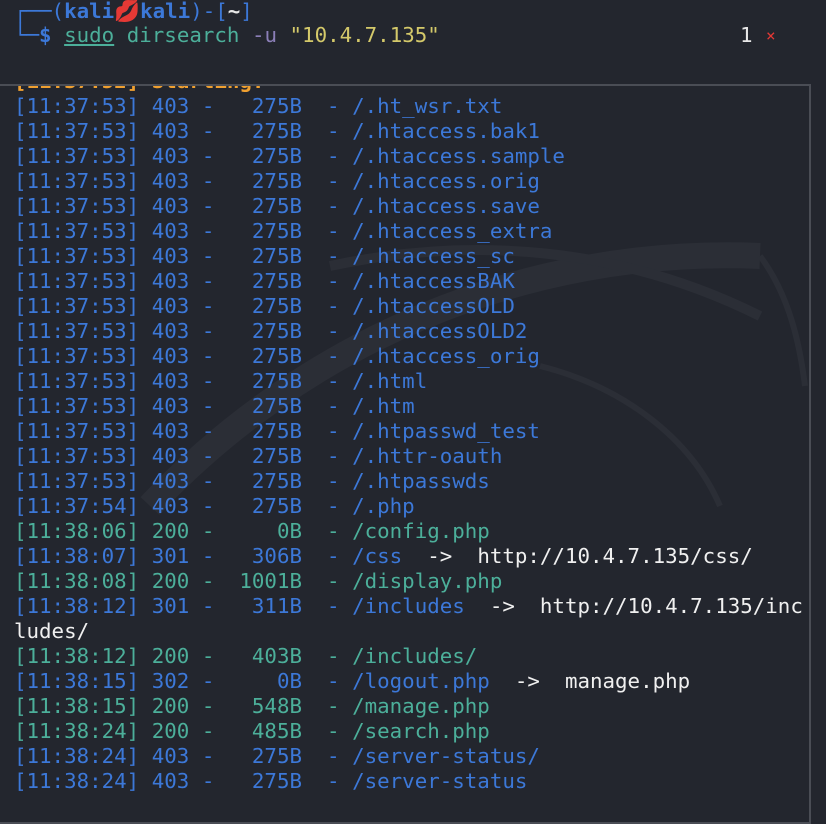 This screenshot has width=826, height=824. What do you see at coordinates (77, 706) in the screenshot?
I see `result-time: [11:38:15]` at bounding box center [77, 706].